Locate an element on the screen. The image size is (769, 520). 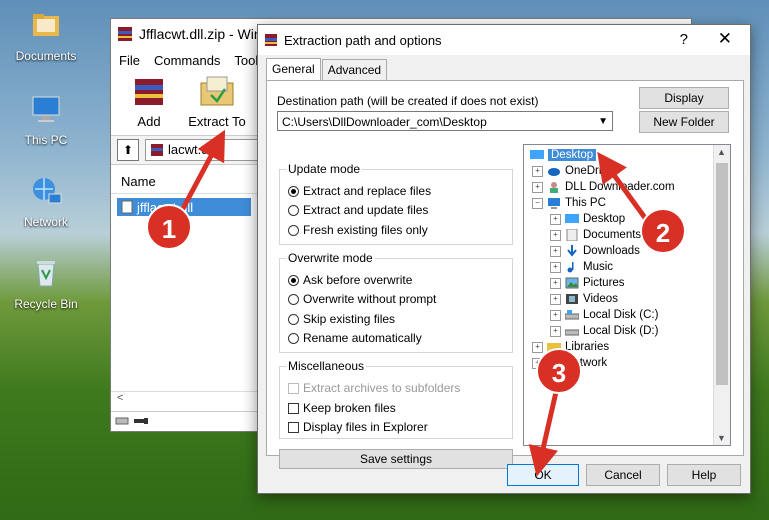
arrow-to-ok-button is located at coordinates (543, 434).